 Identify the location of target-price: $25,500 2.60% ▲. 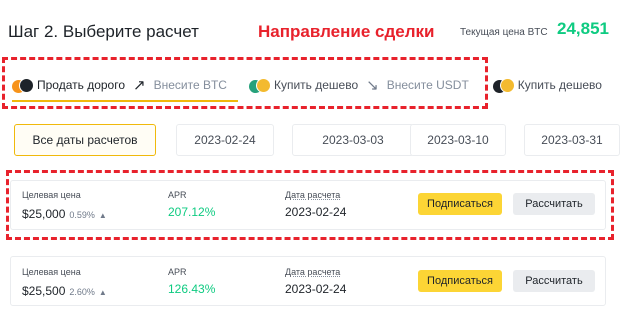
(64, 291).